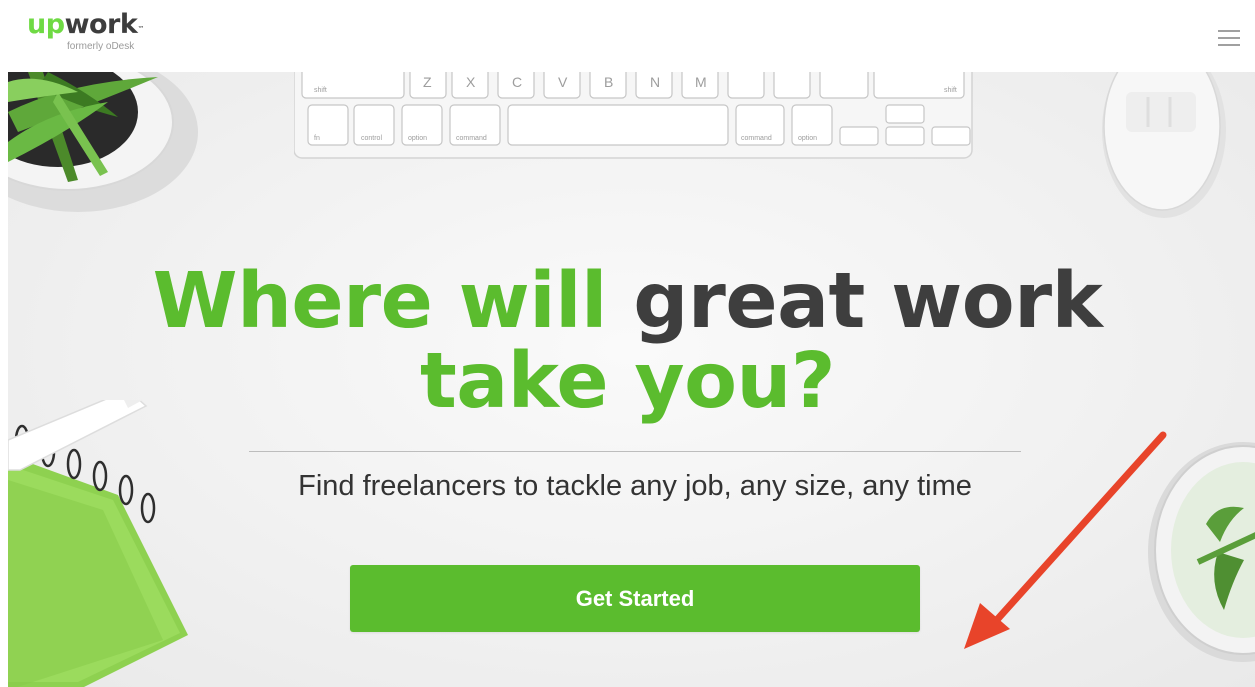 The height and width of the screenshot is (687, 1255). I want to click on logo-work: work, so click(101, 24).